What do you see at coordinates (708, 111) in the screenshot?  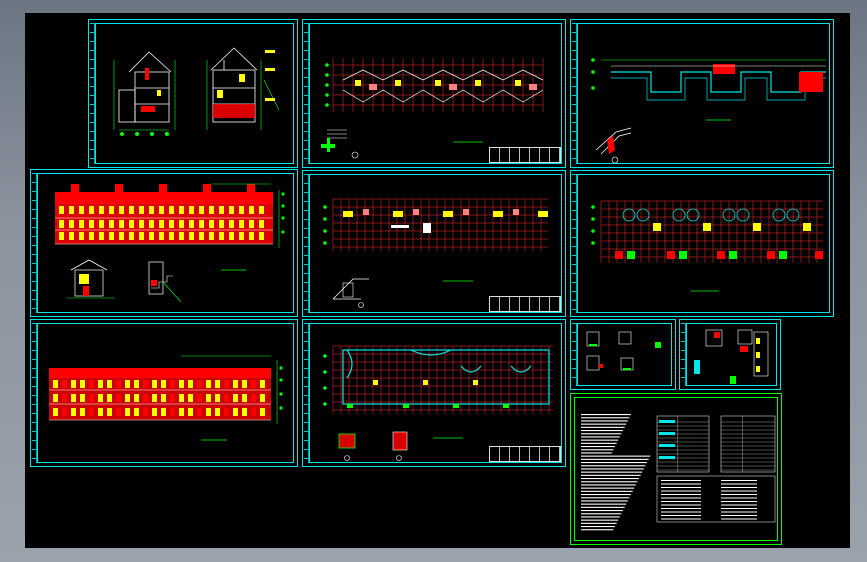 I see `wall-section-drawing` at bounding box center [708, 111].